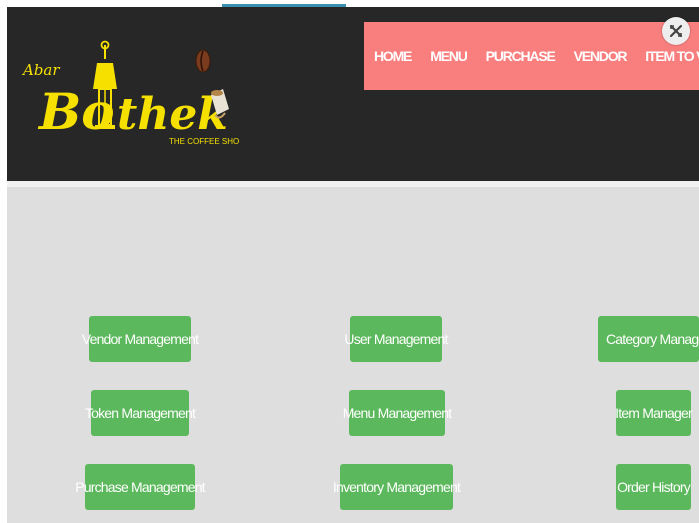 This screenshot has height=523, width=699. Describe the element at coordinates (40, 70) in the screenshot. I see `logo-script-text: Abar` at that location.